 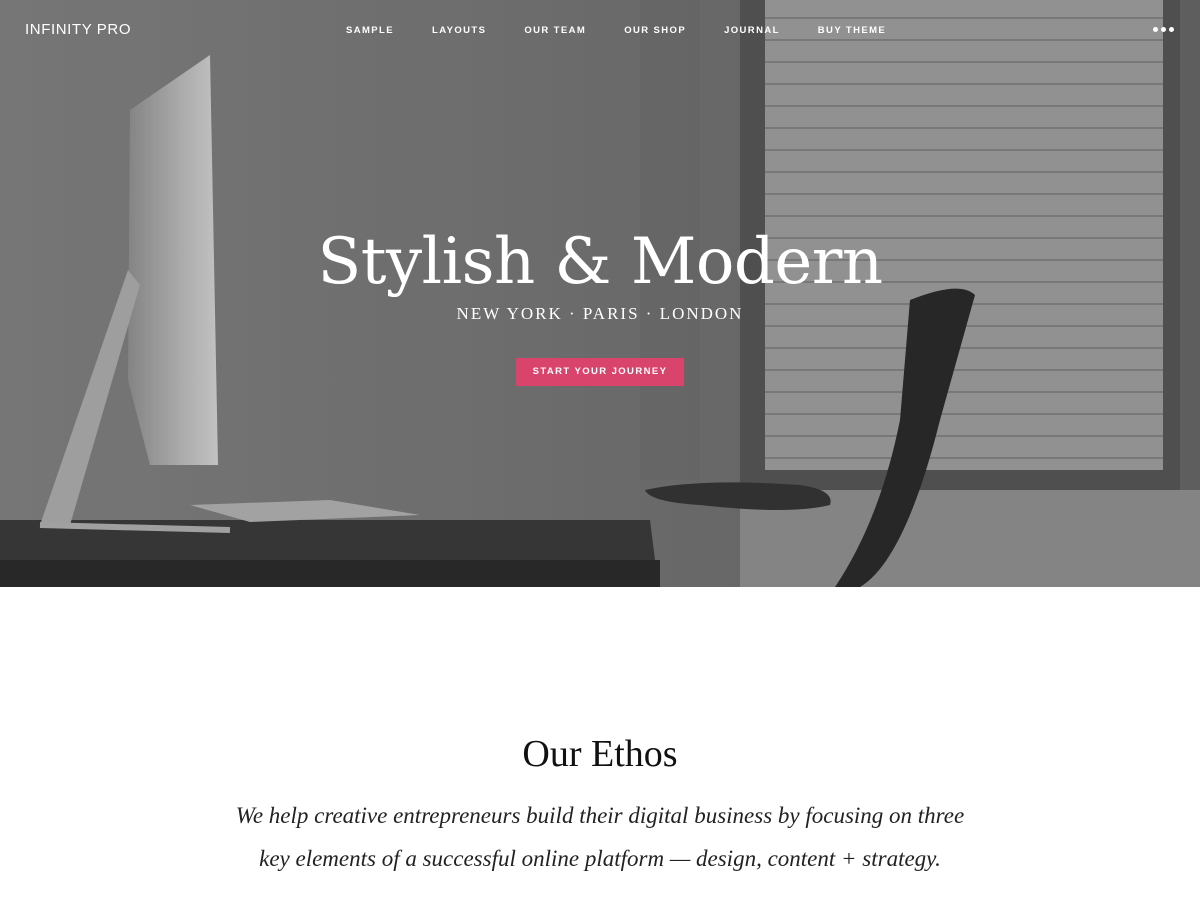 What do you see at coordinates (600, 262) in the screenshot?
I see `hero-title: Stylish & Modern` at bounding box center [600, 262].